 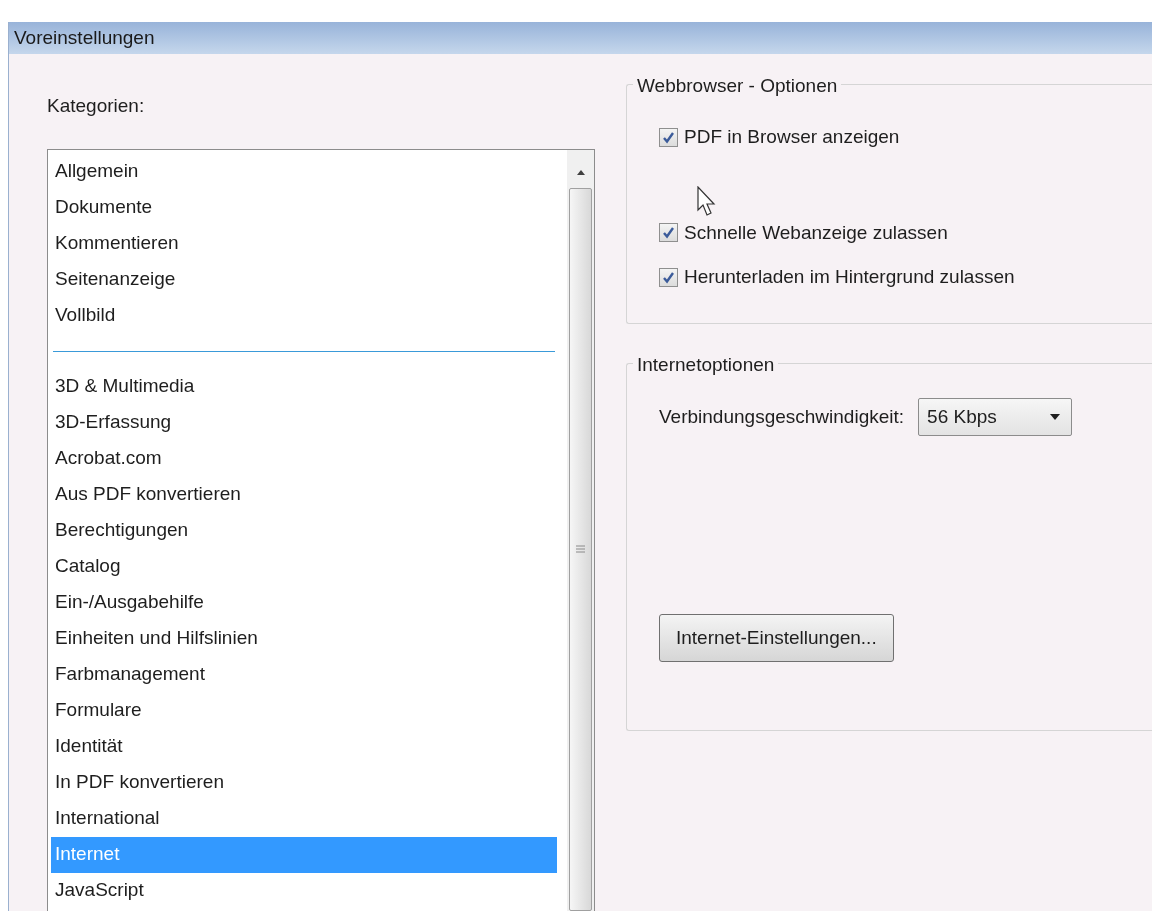 What do you see at coordinates (304, 638) in the screenshot?
I see `category-item: Einheiten und Hilfslinien` at bounding box center [304, 638].